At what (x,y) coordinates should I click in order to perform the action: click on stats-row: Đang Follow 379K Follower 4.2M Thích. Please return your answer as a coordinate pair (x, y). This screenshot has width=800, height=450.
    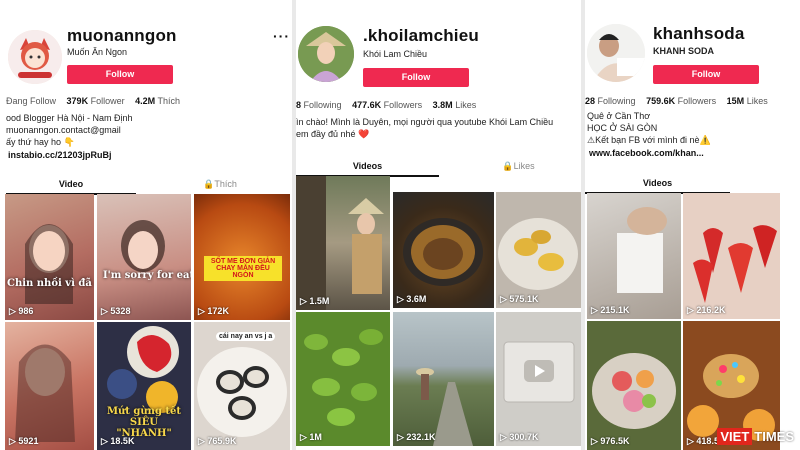
    Looking at the image, I should click on (93, 101).